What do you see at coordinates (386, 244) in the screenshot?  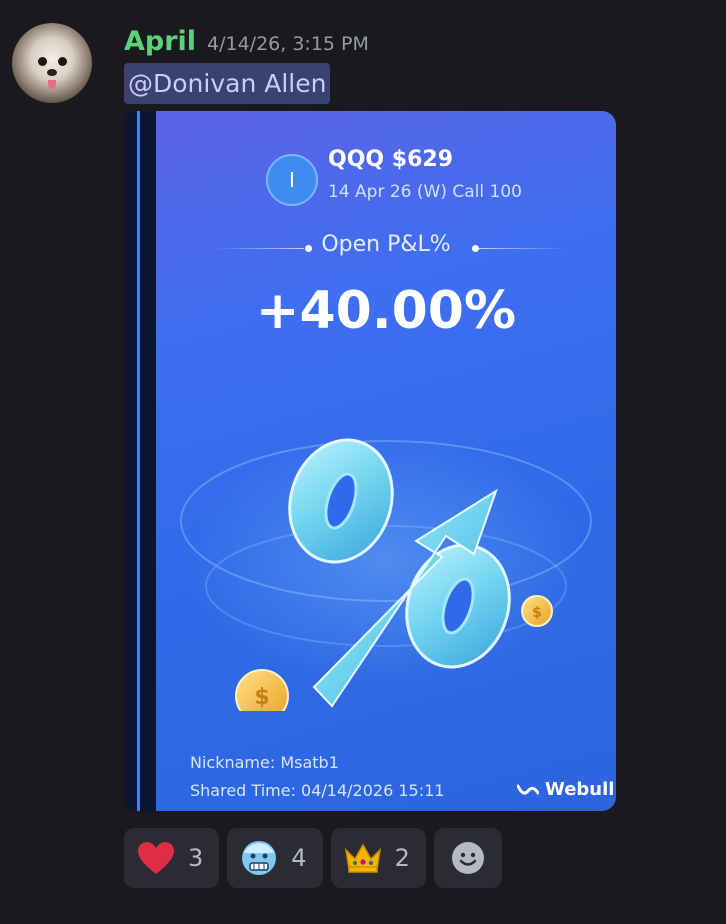 I see `pnl-label: Open P&L%` at bounding box center [386, 244].